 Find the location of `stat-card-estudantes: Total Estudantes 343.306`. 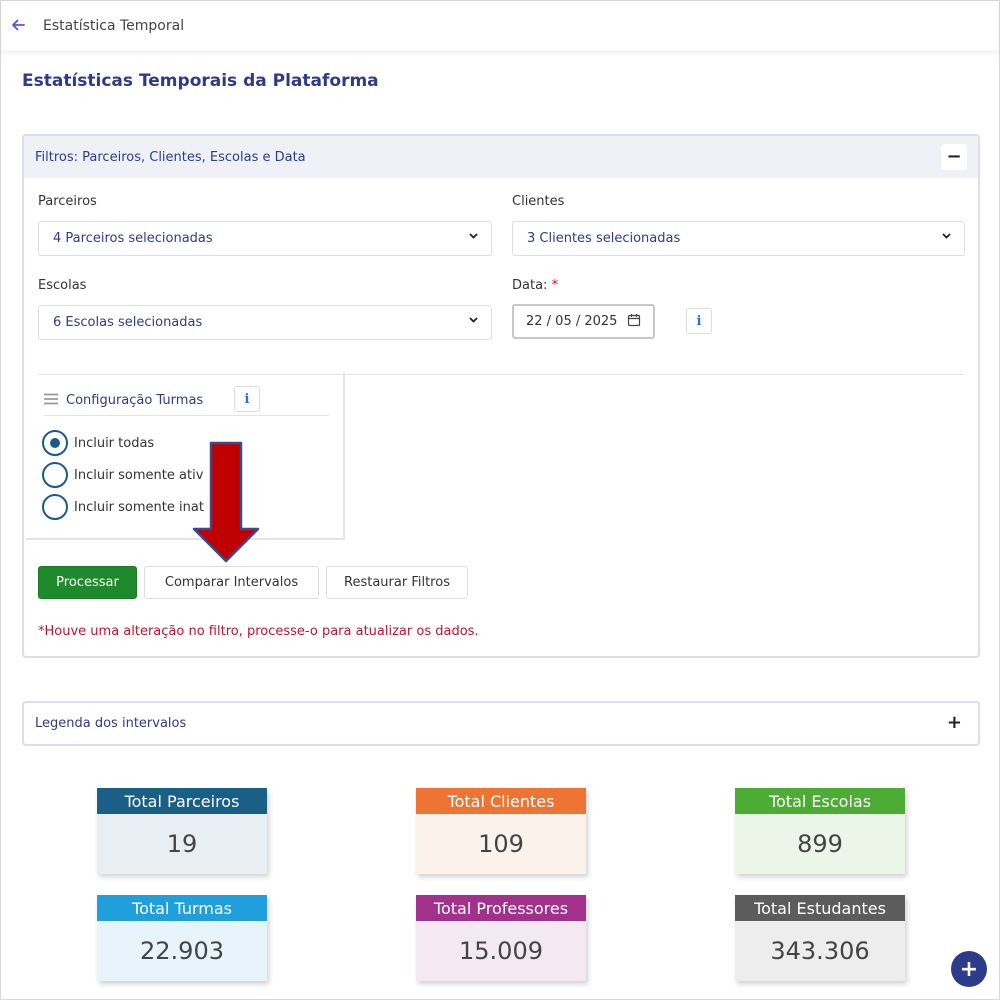

stat-card-estudantes: Total Estudantes 343.306 is located at coordinates (820, 938).